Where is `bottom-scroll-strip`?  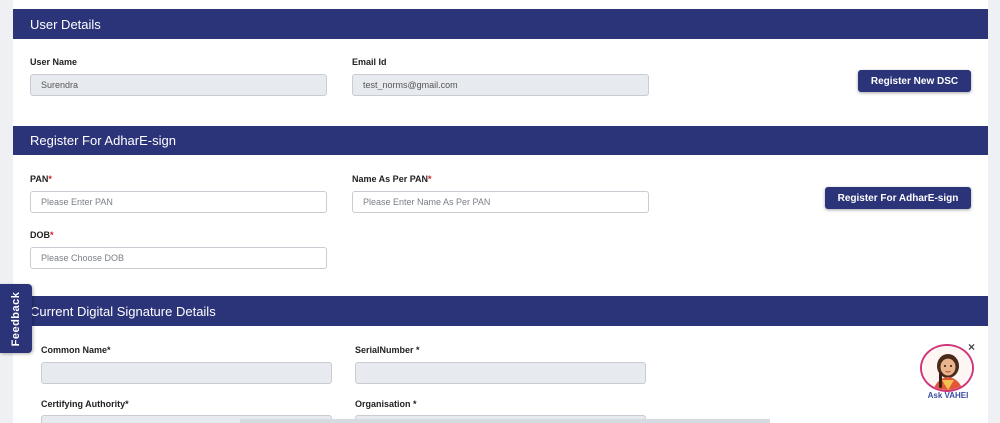
bottom-scroll-strip is located at coordinates (505, 421).